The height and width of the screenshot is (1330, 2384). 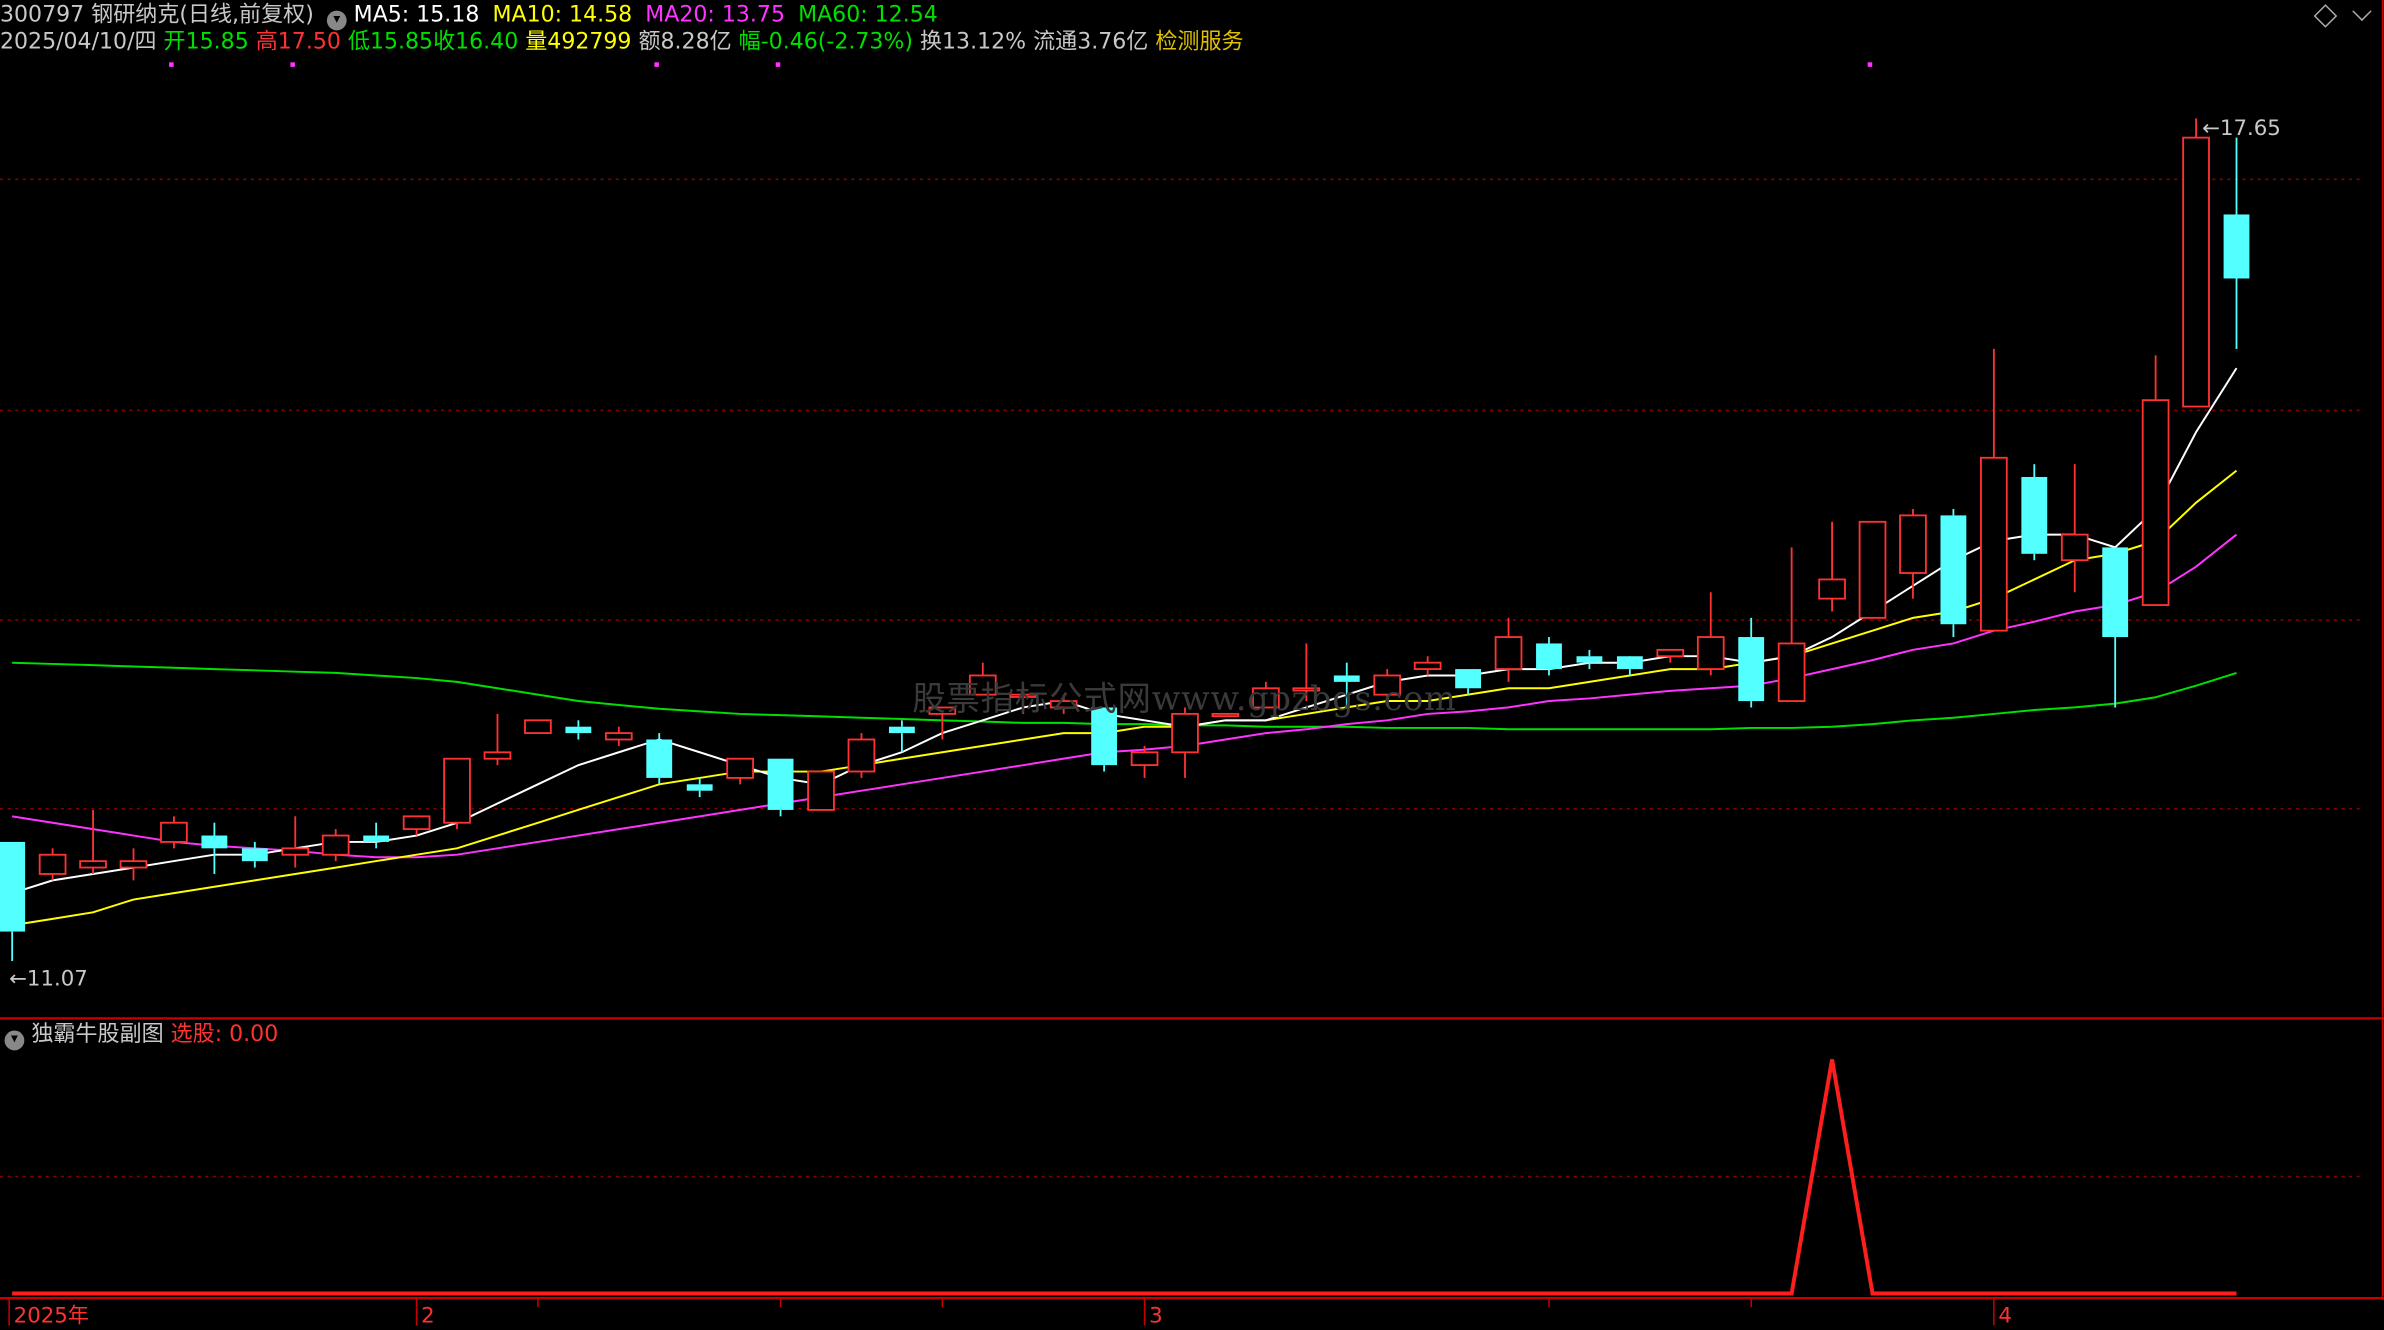 What do you see at coordinates (1156, 1315) in the screenshot?
I see `x-axis-label-2: 3` at bounding box center [1156, 1315].